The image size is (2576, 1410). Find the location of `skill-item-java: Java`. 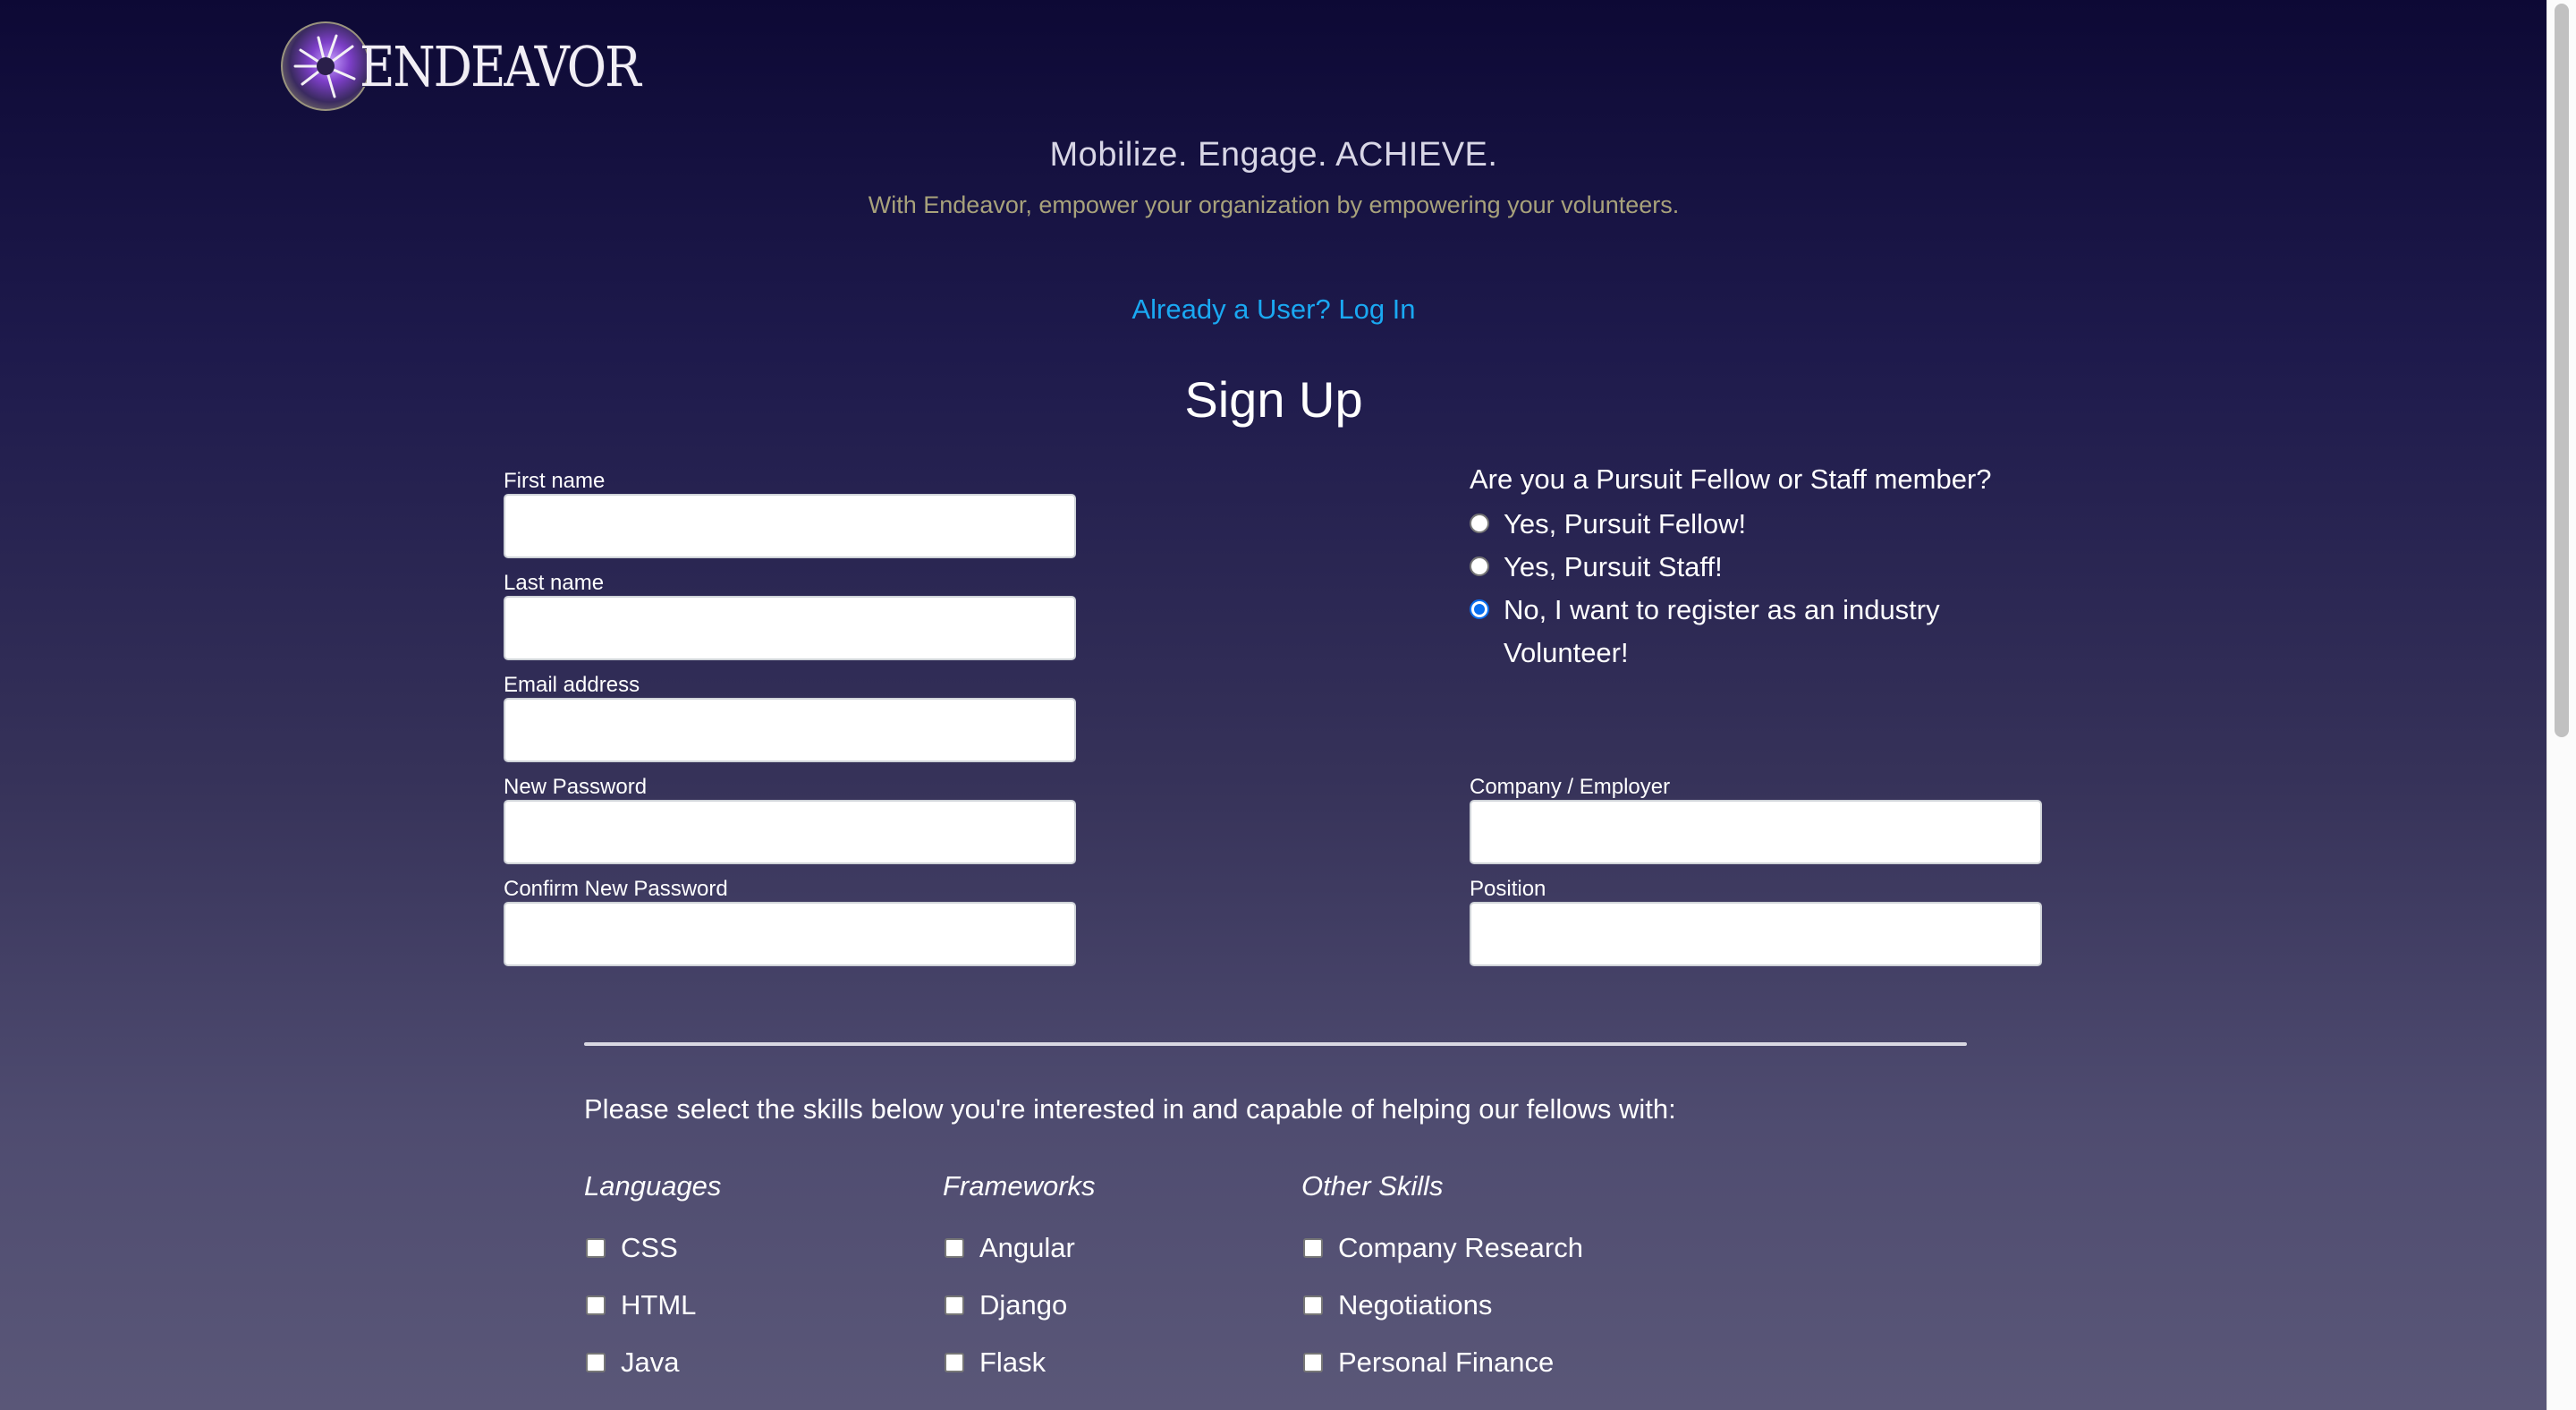

skill-item-java: Java is located at coordinates (632, 1362).